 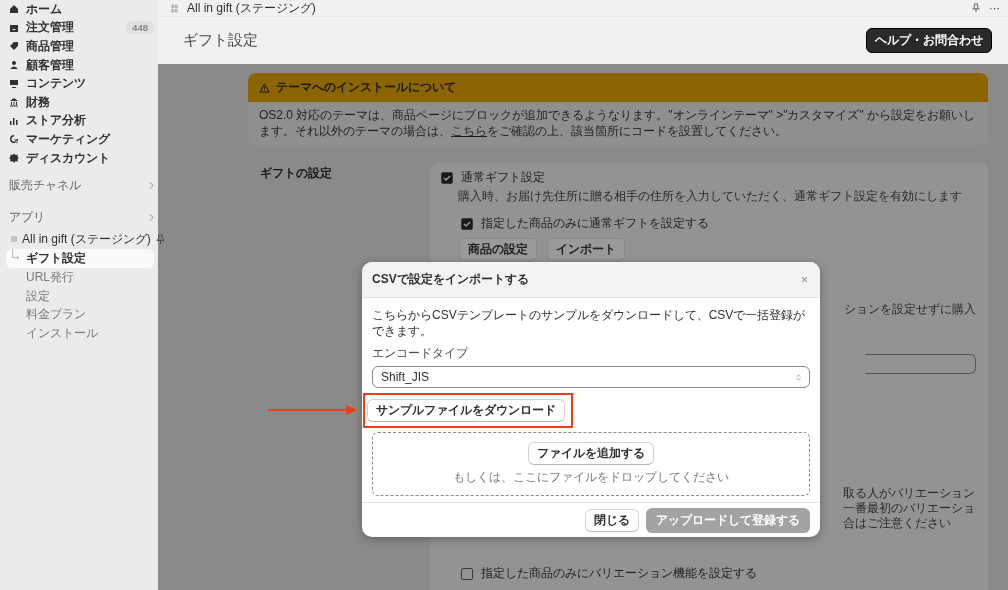 I want to click on dialog-title: CSVで設定をインポートする, so click(x=450, y=279).